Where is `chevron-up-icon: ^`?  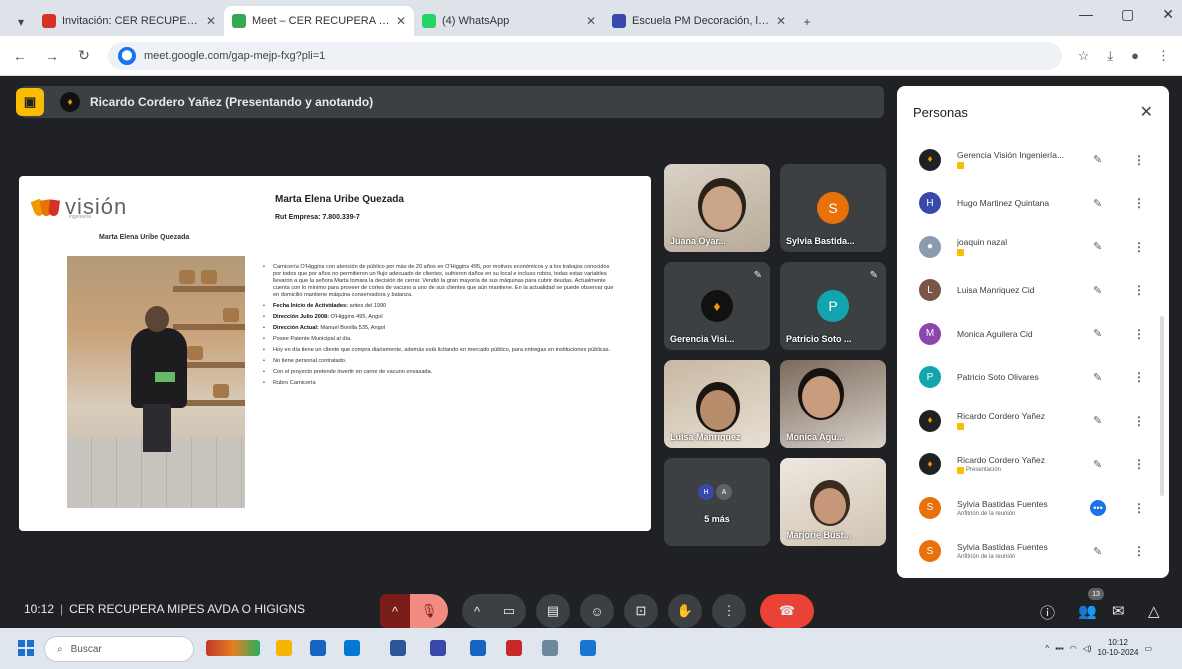 chevron-up-icon: ^ is located at coordinates (477, 611).